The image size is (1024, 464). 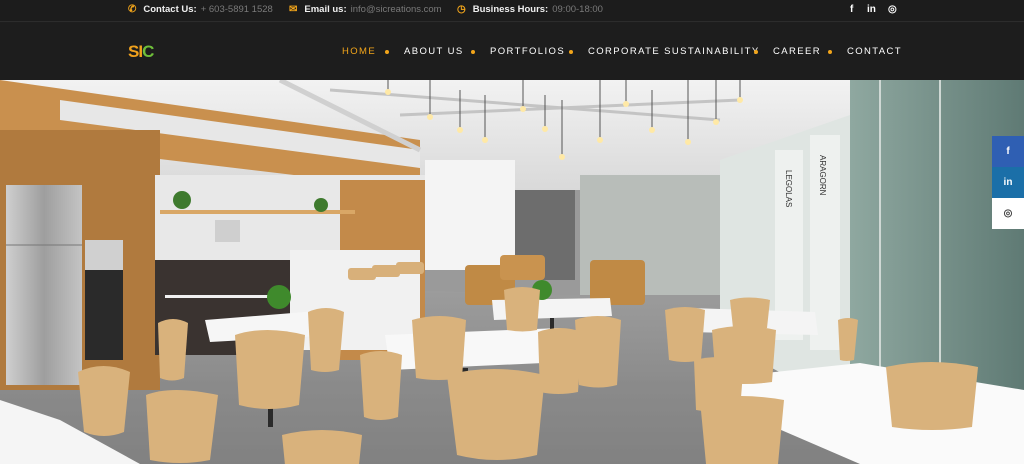 What do you see at coordinates (797, 51) in the screenshot?
I see `nav-career: CAREER` at bounding box center [797, 51].